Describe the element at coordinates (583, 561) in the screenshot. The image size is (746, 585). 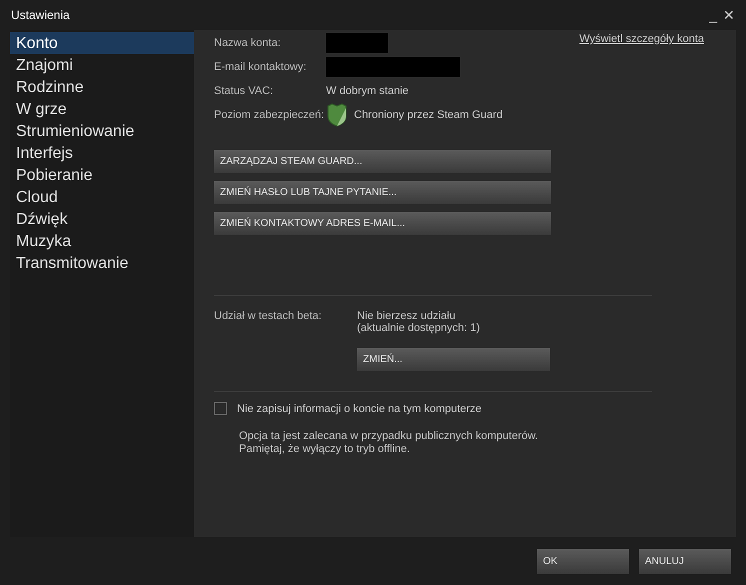
I see `dialog-button: OK` at that location.